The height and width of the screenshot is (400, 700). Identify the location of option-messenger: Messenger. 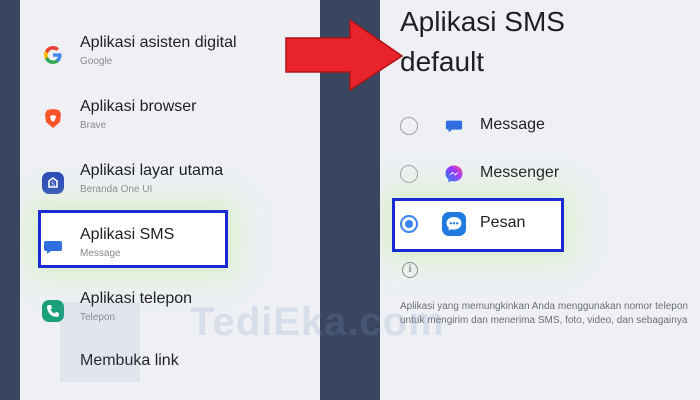
(540, 174).